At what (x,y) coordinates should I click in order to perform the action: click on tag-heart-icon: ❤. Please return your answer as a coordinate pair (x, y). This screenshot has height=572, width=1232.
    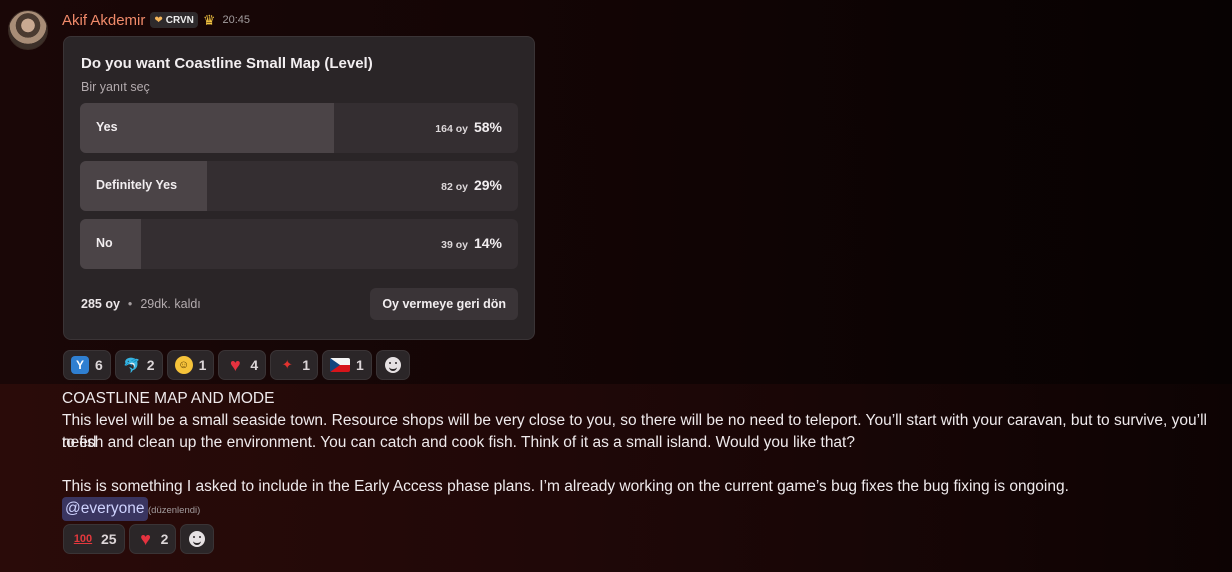
    Looking at the image, I should click on (158, 20).